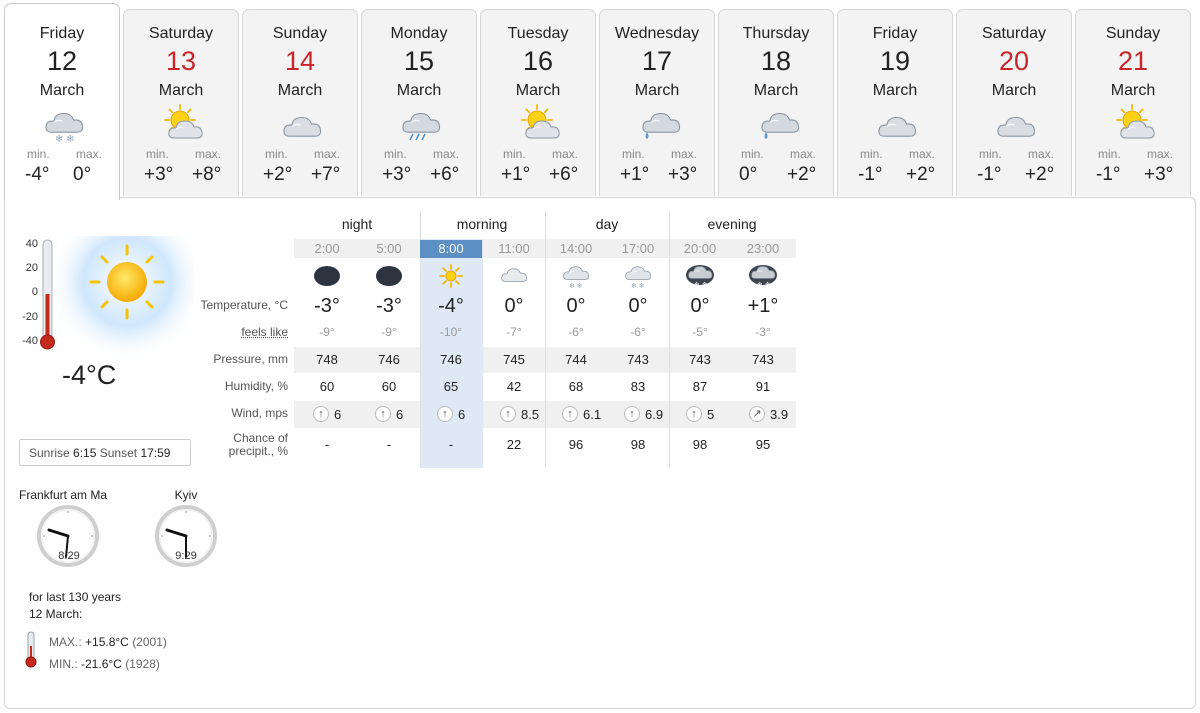  What do you see at coordinates (327, 276) in the screenshot?
I see `moon-cloud-icon` at bounding box center [327, 276].